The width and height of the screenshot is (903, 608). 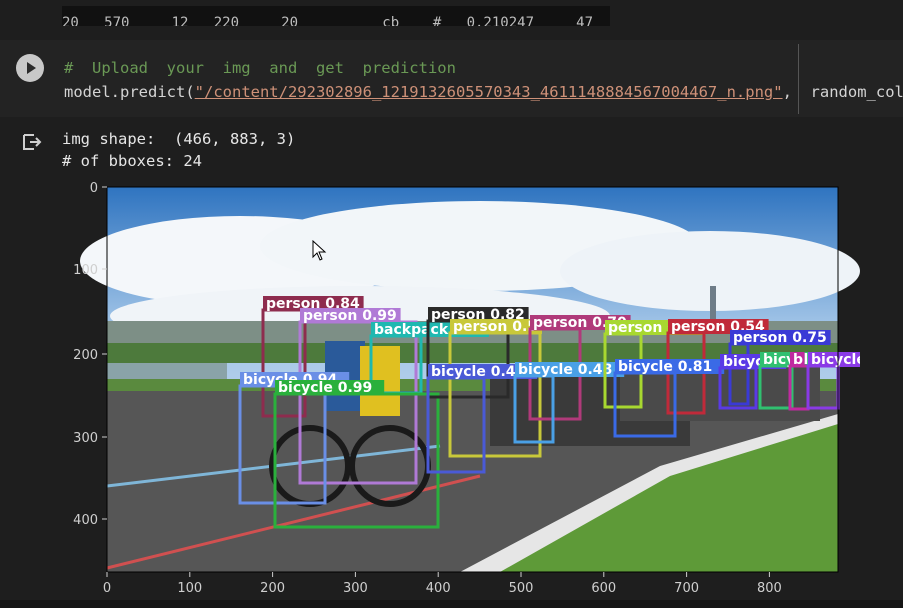 I want to click on x-tick-label: 100, so click(x=189, y=588).